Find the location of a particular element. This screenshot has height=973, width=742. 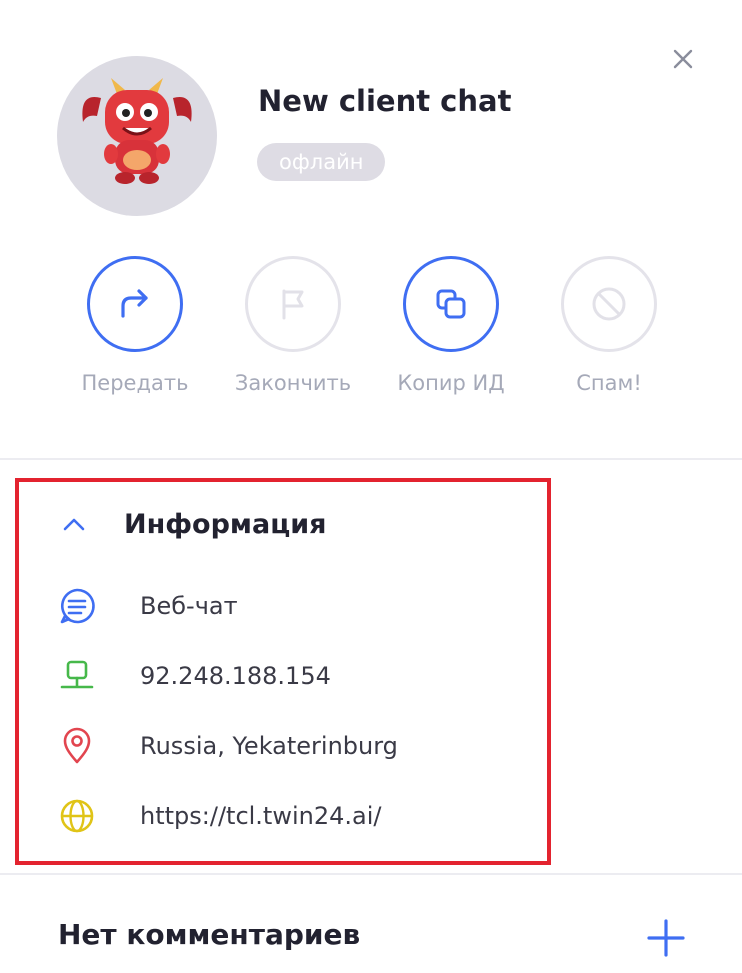

info-ip-address: 92.248.188.154 is located at coordinates (235, 676).